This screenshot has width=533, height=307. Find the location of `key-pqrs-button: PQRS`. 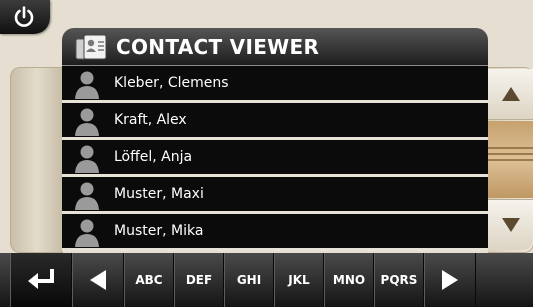

key-pqrs-button: PQRS is located at coordinates (399, 280).